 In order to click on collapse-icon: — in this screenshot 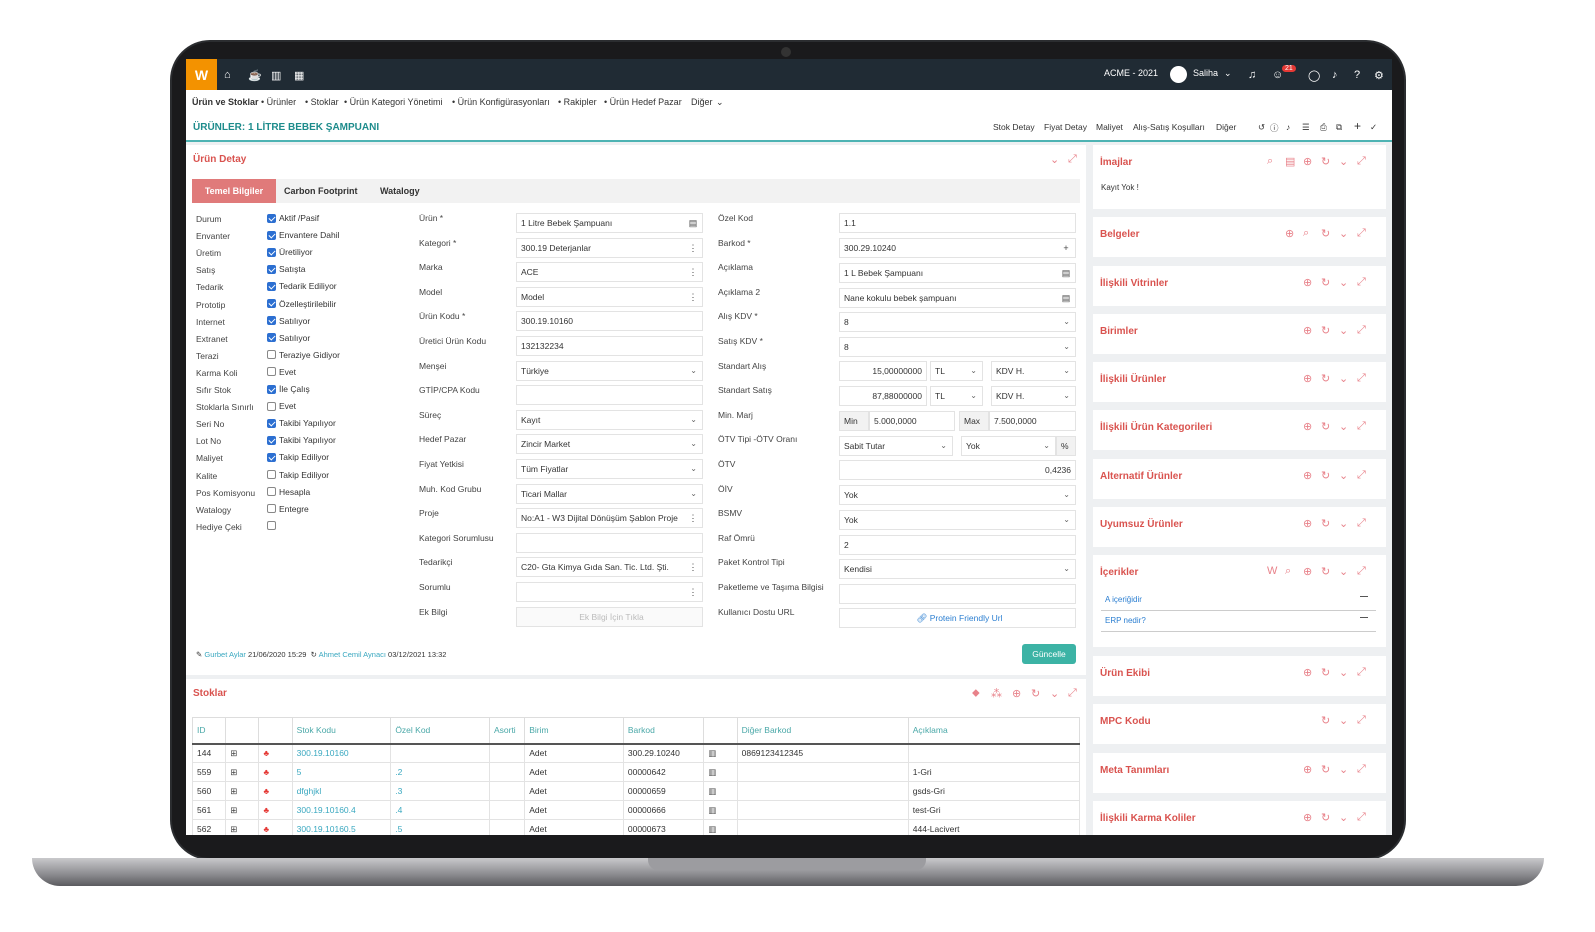, I will do `click(1364, 617)`.